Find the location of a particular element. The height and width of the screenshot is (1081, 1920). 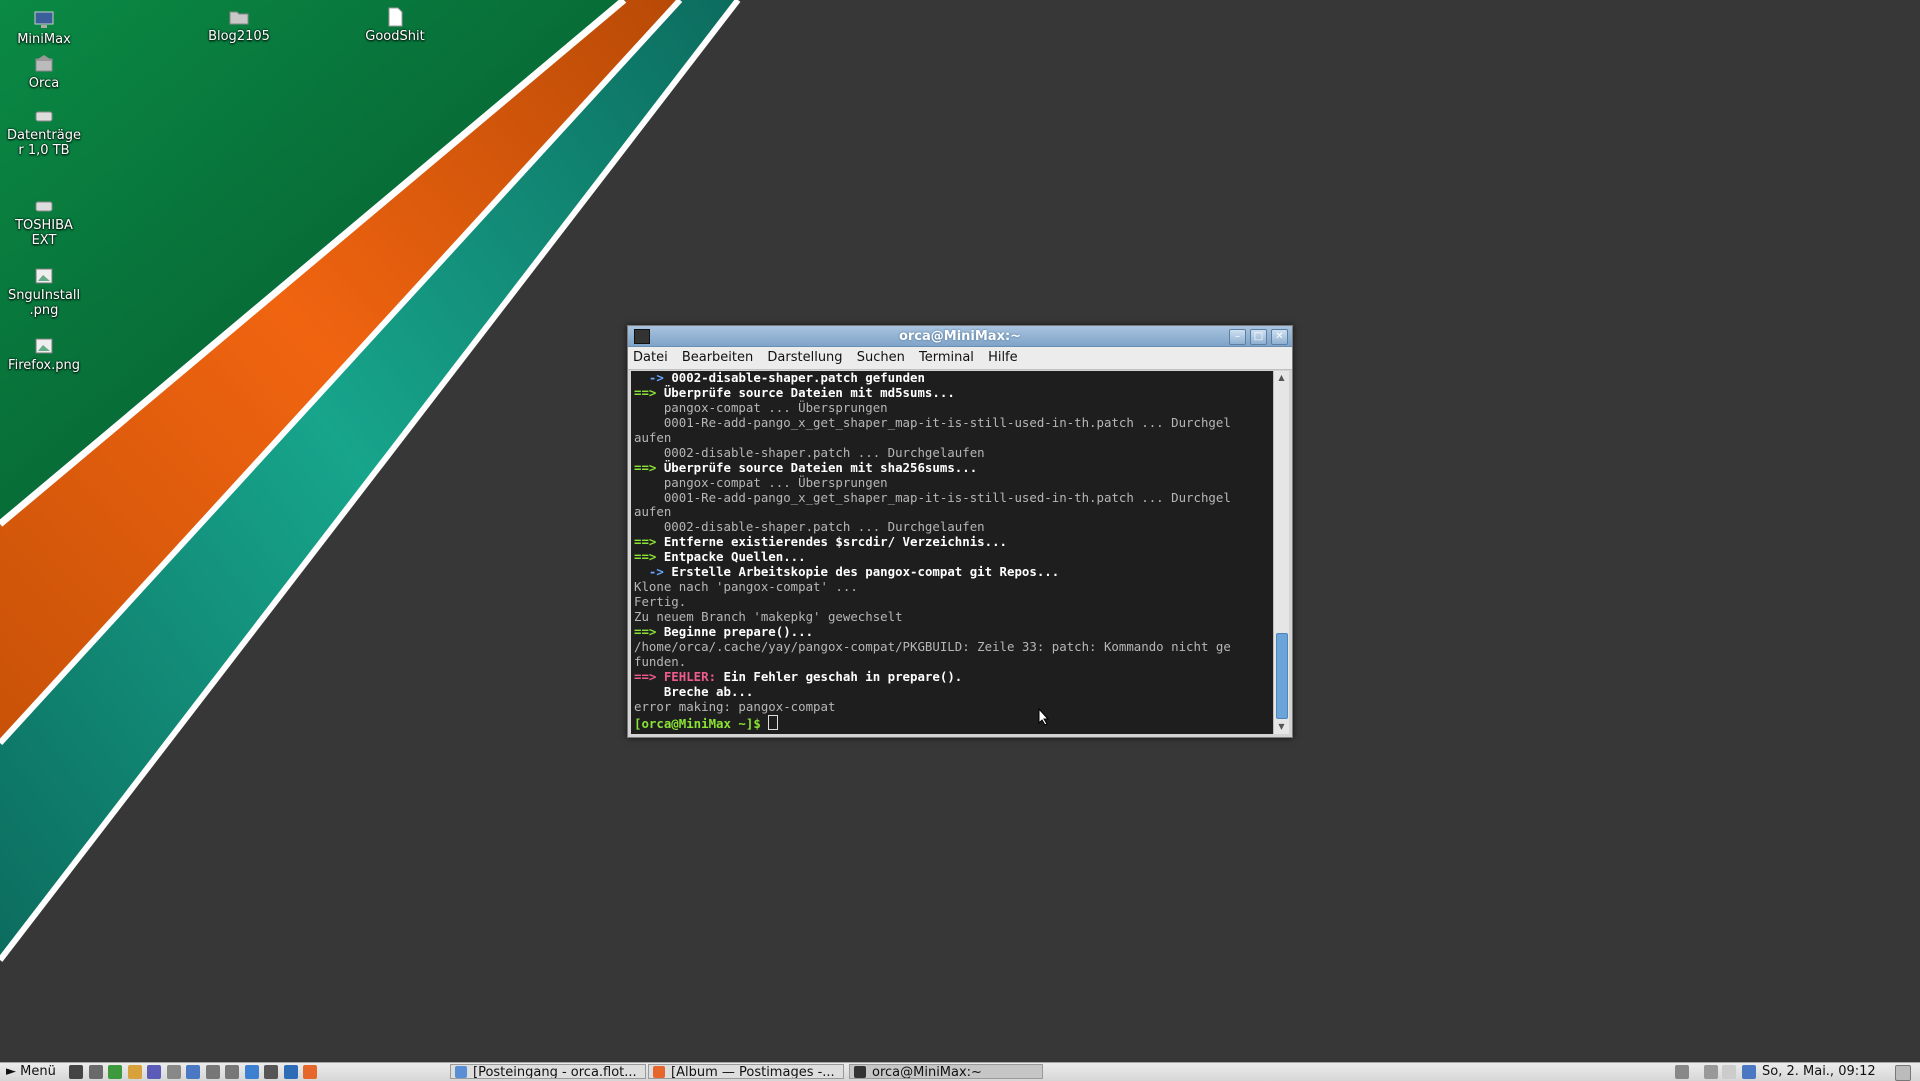

terminal-text: Zu neuem Branch 'makepkg' gewechselt is located at coordinates (768, 616).